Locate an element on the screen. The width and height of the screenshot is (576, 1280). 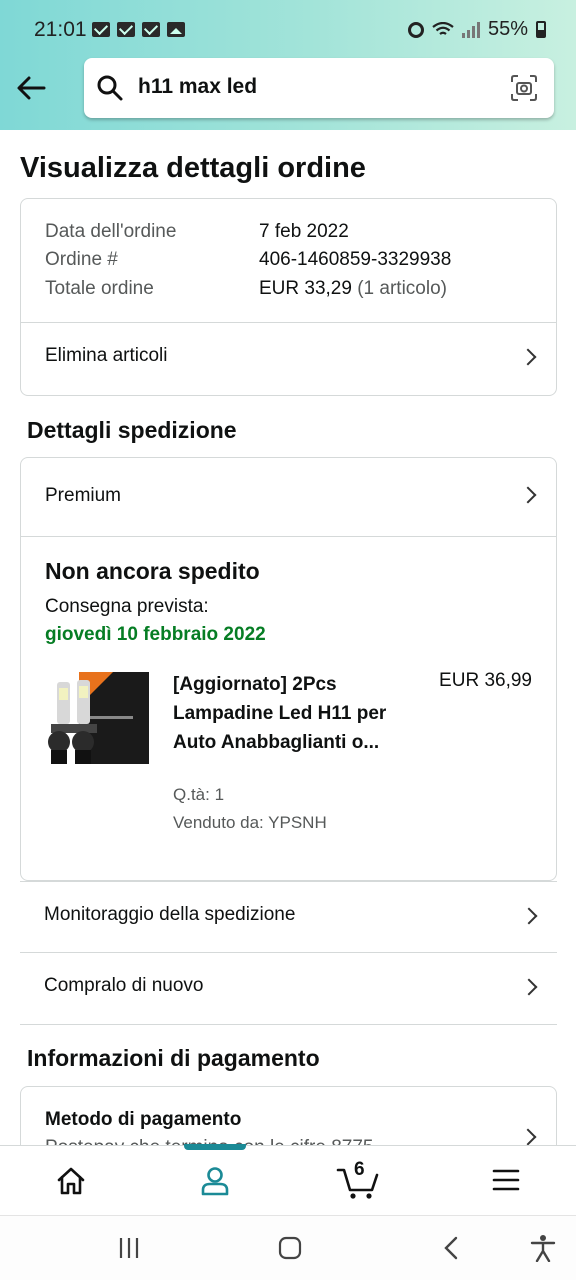
order-total-value: EUR 33,29 (1 articolo) is located at coordinates (353, 289).